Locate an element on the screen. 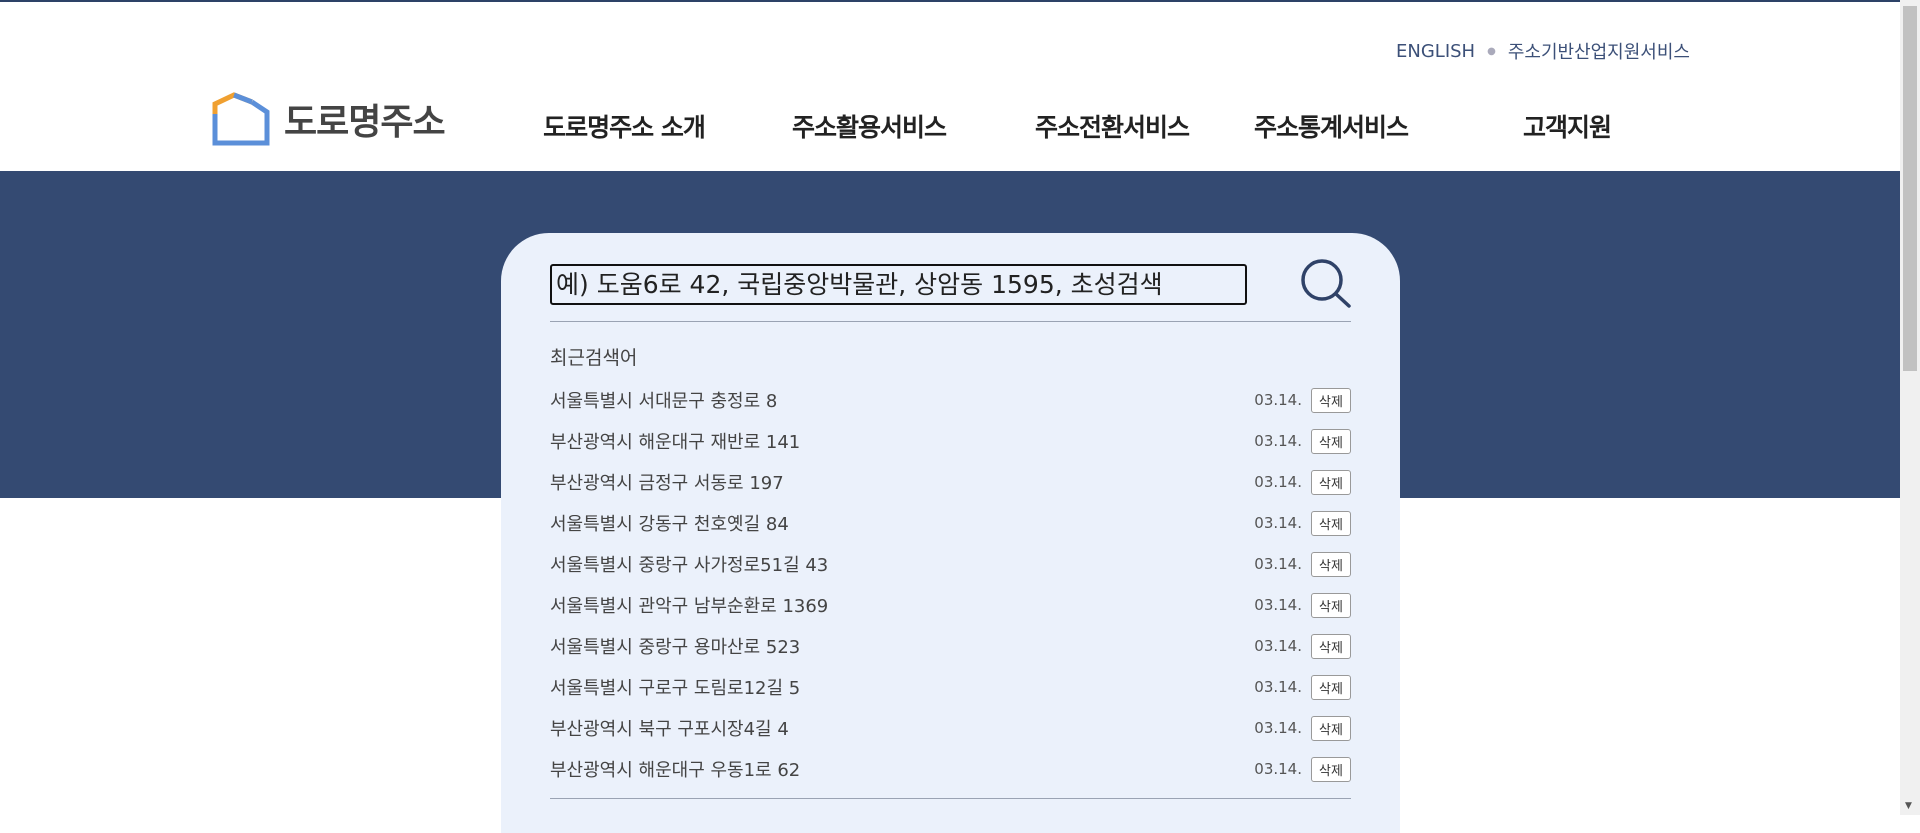  nav-item-utilization: 주소활용서비스 is located at coordinates (869, 126).